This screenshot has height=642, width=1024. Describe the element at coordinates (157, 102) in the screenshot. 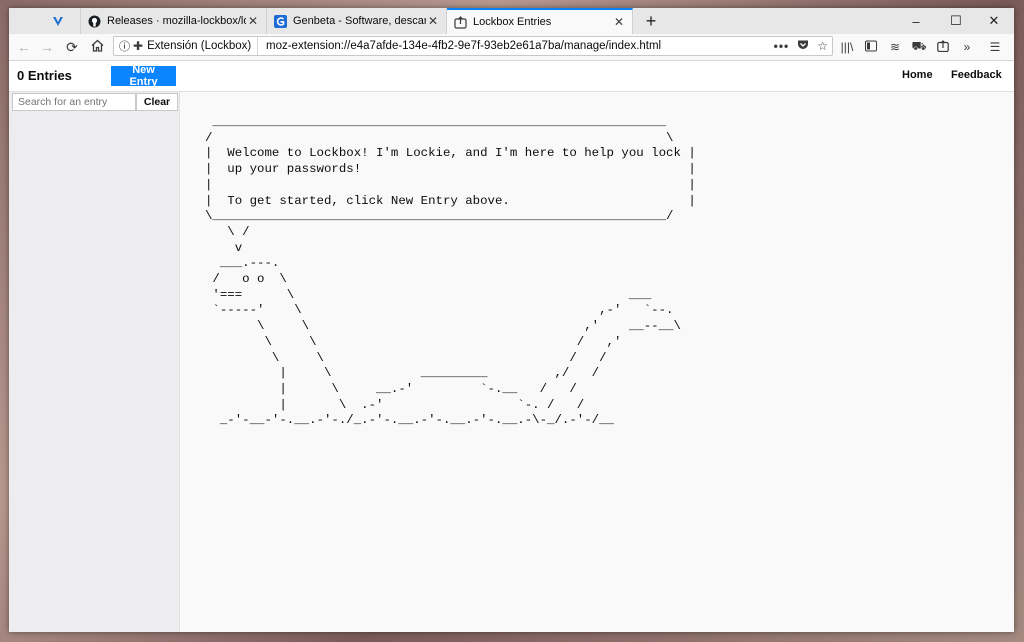

I see `clear-button: Clear` at that location.